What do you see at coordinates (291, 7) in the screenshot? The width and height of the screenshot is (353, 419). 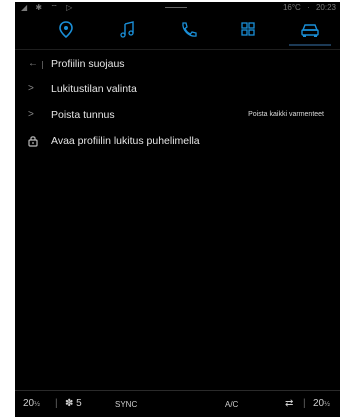 I see `outside-temperature: 16°C` at bounding box center [291, 7].